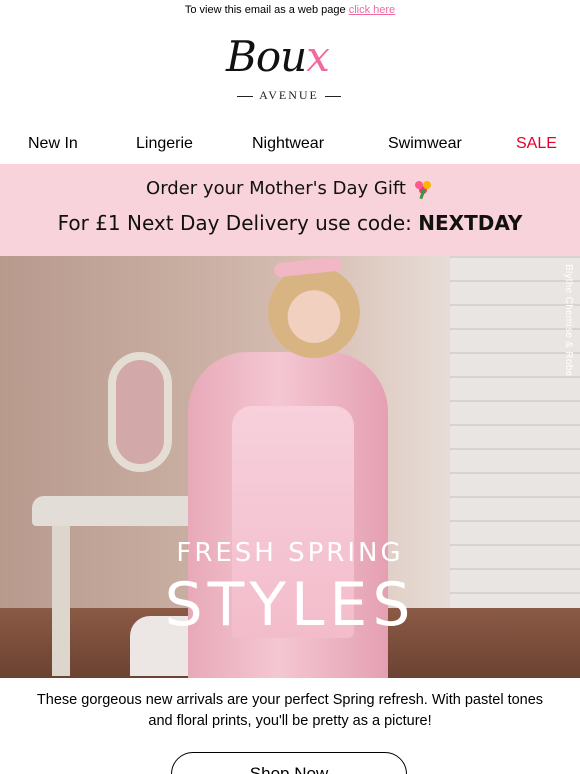 The image size is (580, 774). What do you see at coordinates (290, 188) in the screenshot?
I see `promo-headline: Order your Mother's Day Gift` at bounding box center [290, 188].